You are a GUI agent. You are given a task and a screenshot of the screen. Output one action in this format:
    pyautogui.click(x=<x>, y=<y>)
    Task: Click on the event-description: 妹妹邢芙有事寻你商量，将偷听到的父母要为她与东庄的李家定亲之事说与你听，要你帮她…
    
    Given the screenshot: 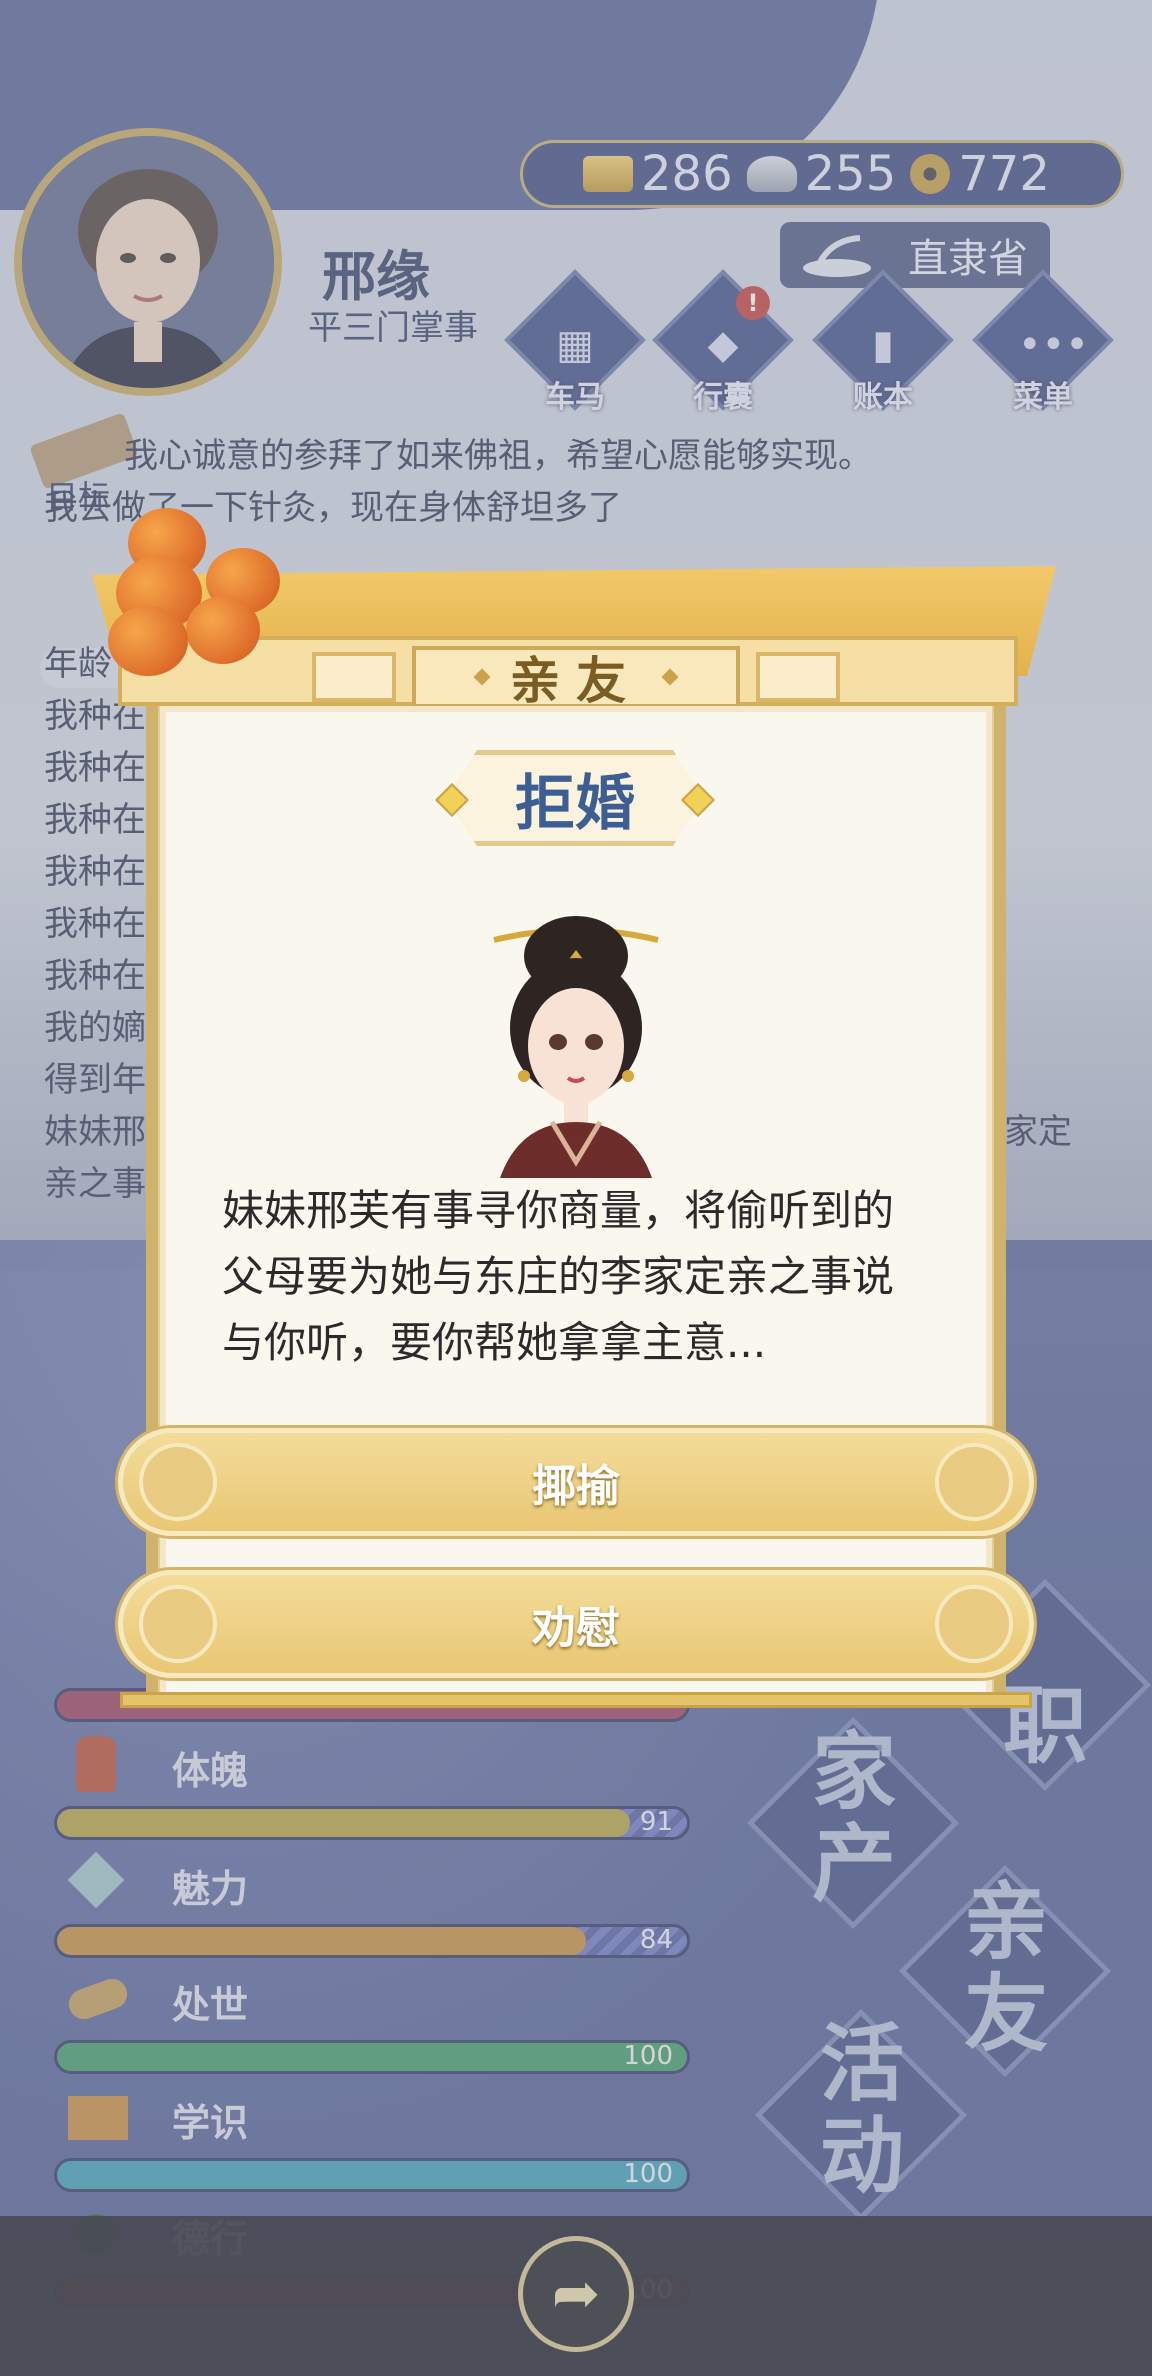 What is the action you would take?
    pyautogui.click(x=558, y=1276)
    